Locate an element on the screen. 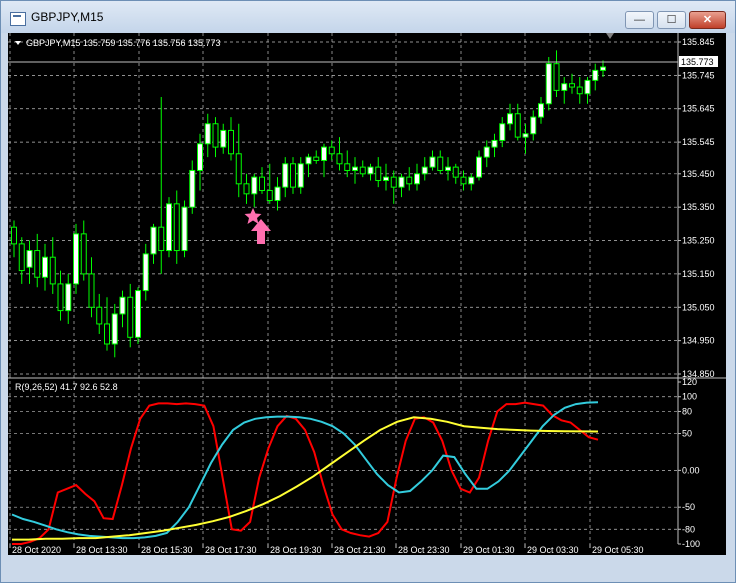 The image size is (736, 583). indicator-tick-label: 100 is located at coordinates (689, 397).